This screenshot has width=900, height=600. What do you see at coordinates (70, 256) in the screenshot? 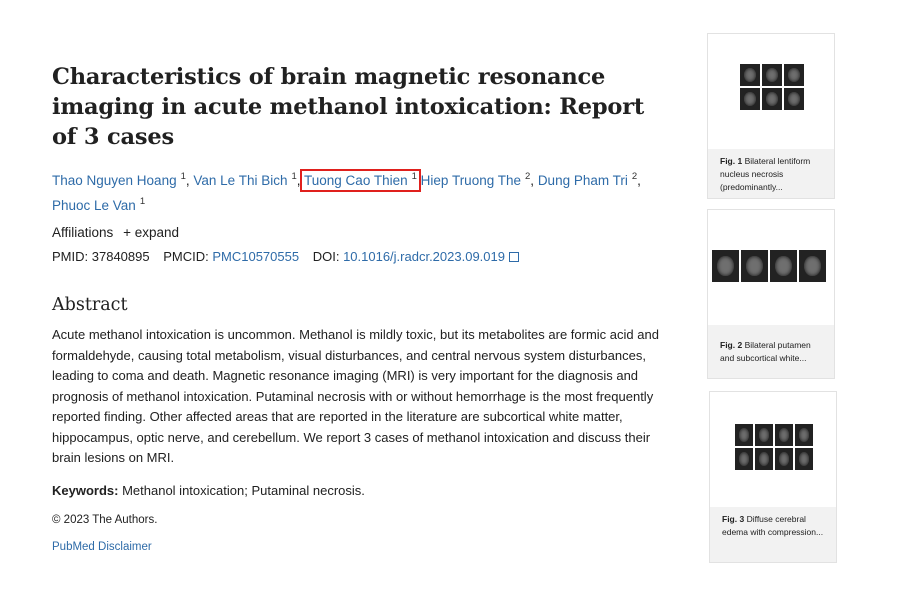
I see `pmid-label: PMID:` at bounding box center [70, 256].